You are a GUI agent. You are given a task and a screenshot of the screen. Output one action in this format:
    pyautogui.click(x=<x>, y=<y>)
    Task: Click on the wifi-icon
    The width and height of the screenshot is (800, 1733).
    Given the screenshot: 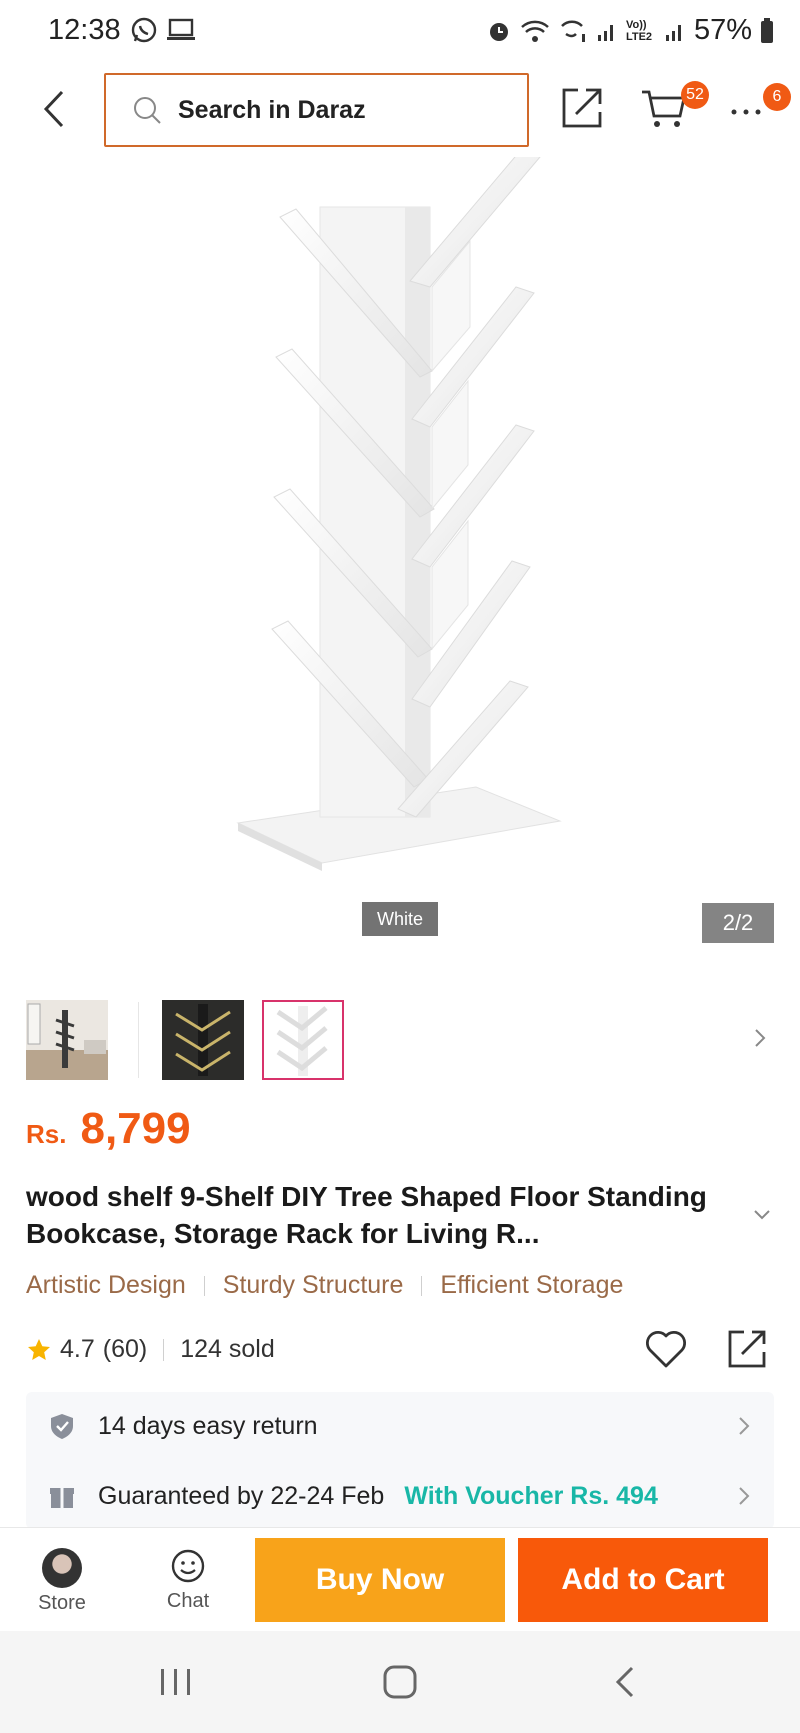 What is the action you would take?
    pyautogui.click(x=535, y=31)
    